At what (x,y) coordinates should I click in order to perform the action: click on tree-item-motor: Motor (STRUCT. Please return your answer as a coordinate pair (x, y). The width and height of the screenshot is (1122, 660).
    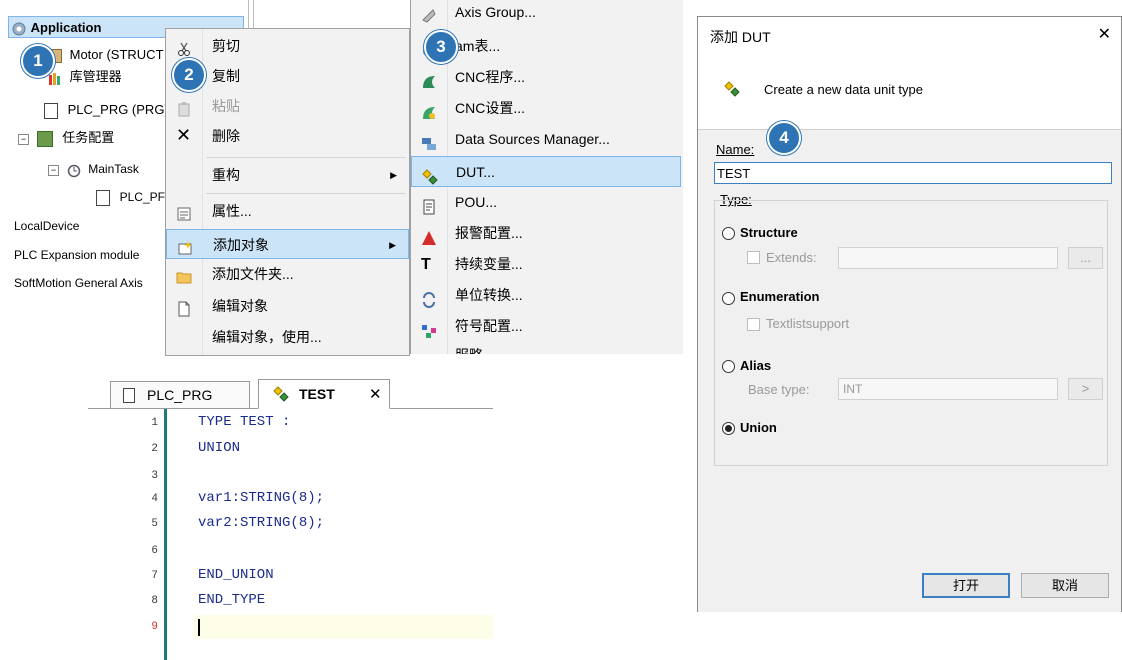
    Looking at the image, I should click on (106, 55).